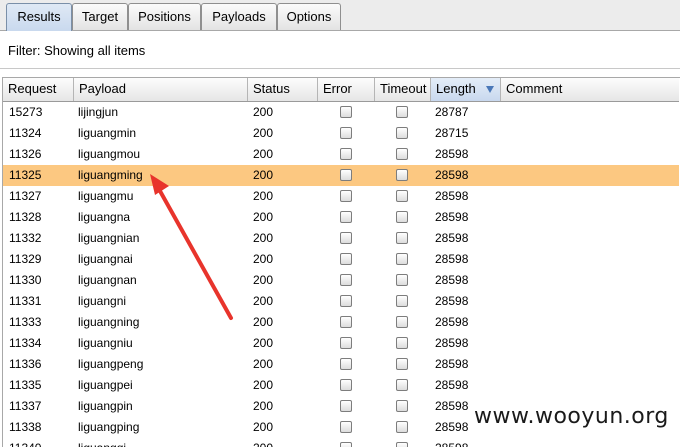  What do you see at coordinates (164, 16) in the screenshot?
I see `tab-positions: Positions` at bounding box center [164, 16].